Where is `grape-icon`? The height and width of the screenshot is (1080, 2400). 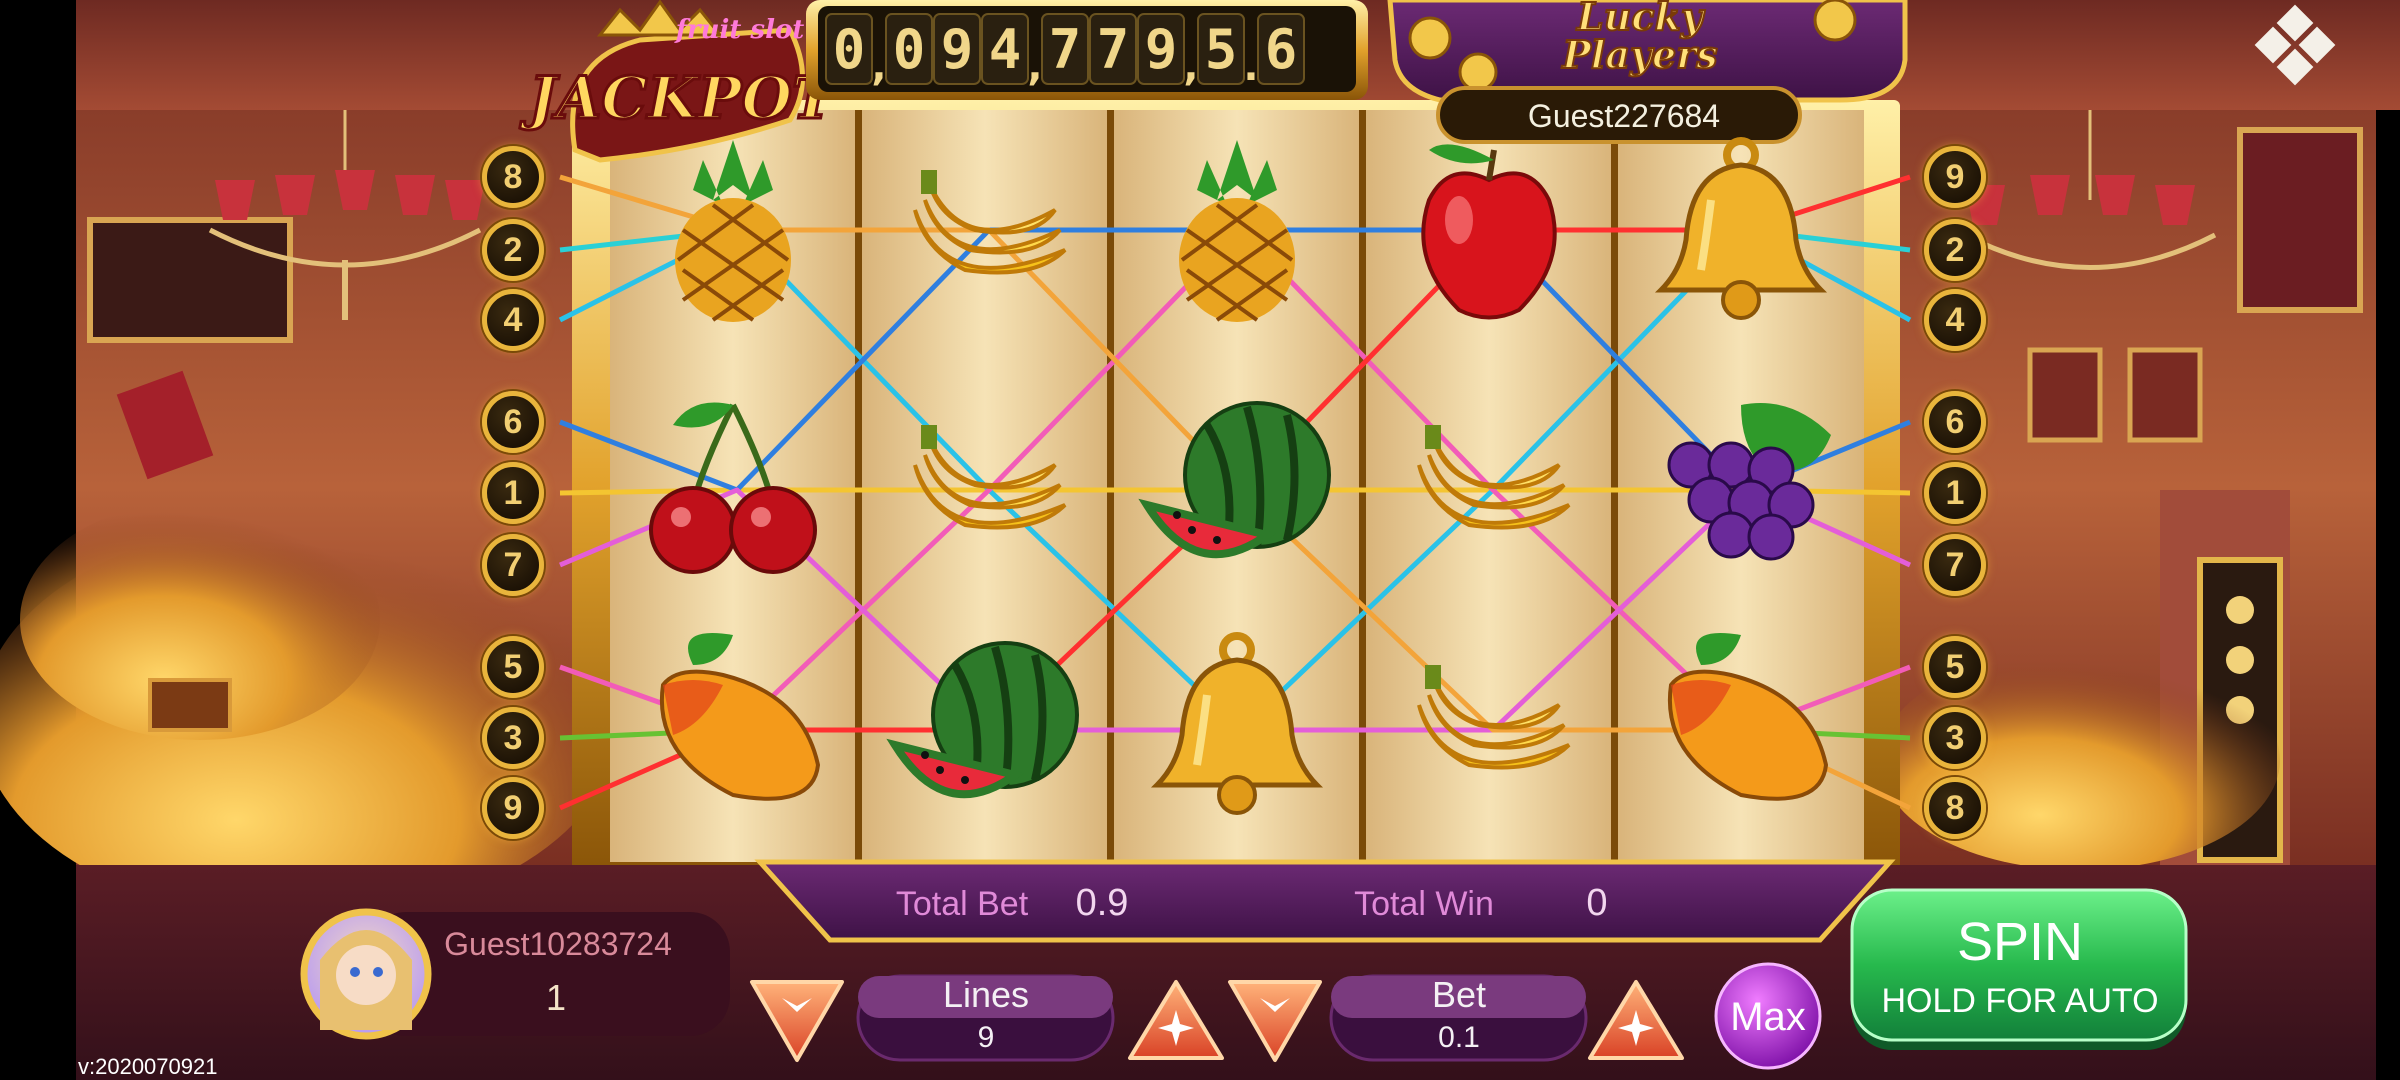 grape-icon is located at coordinates (1741, 485).